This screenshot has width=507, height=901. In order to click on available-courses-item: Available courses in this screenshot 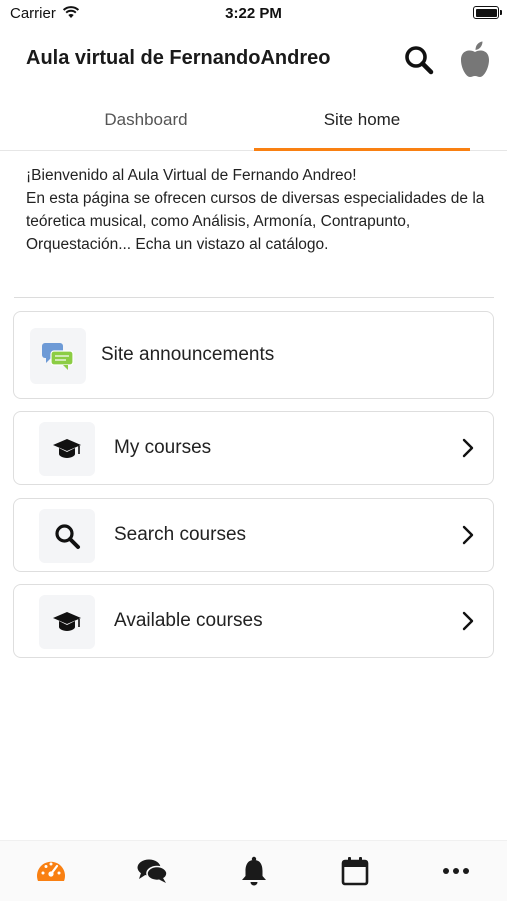, I will do `click(253, 621)`.